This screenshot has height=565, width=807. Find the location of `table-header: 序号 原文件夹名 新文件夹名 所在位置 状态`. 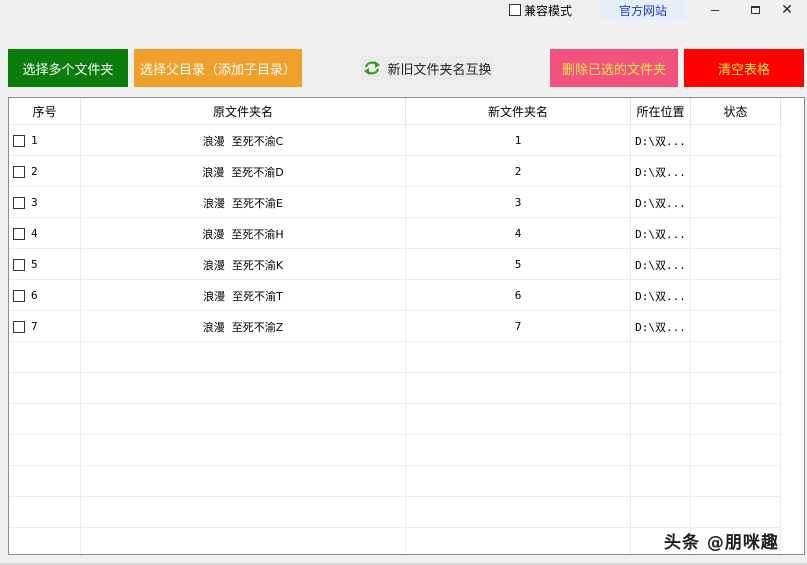

table-header: 序号 原文件夹名 新文件夹名 所在位置 状态 is located at coordinates (395, 111).